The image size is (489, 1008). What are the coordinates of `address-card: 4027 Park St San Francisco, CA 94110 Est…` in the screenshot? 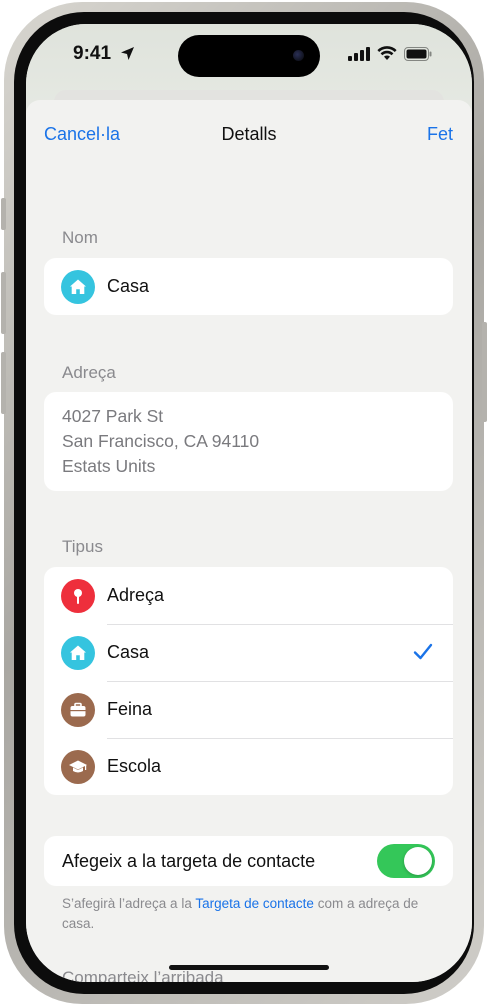 It's located at (248, 441).